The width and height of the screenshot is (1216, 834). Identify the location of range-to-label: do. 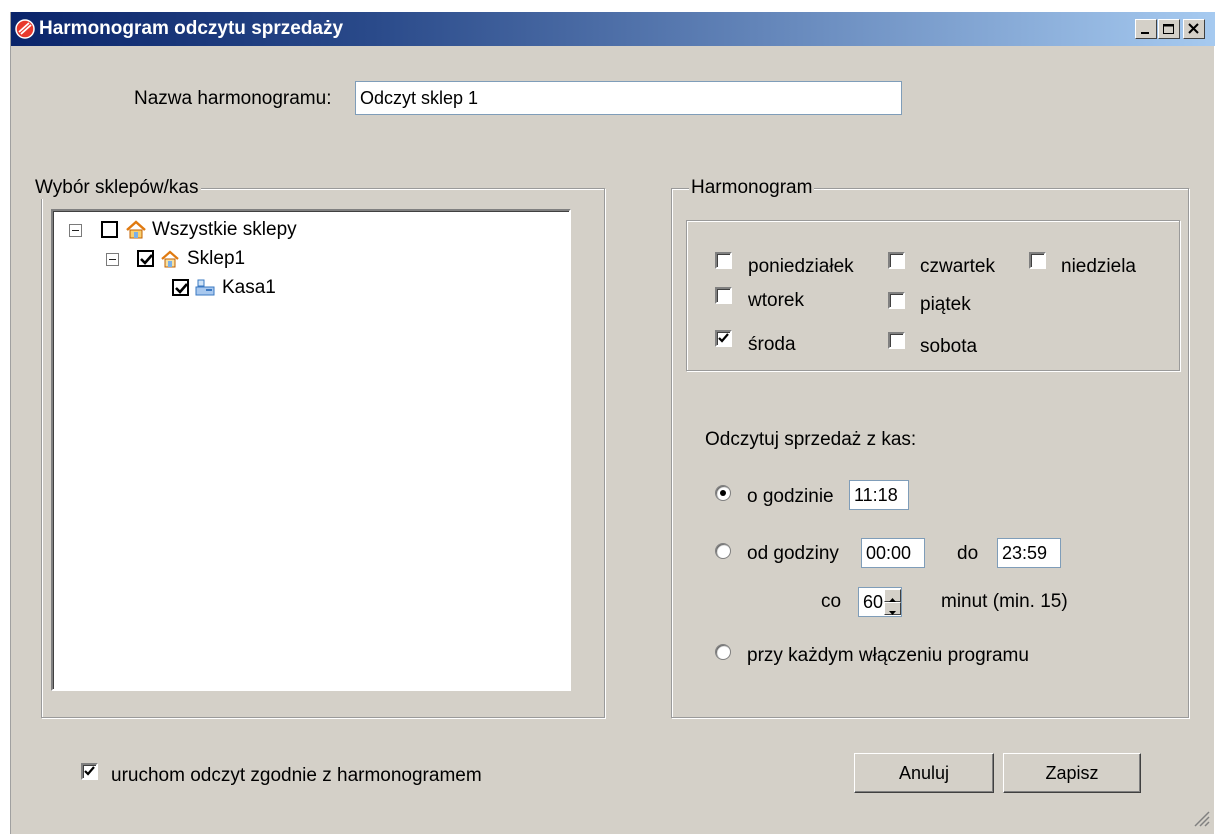
(968, 553).